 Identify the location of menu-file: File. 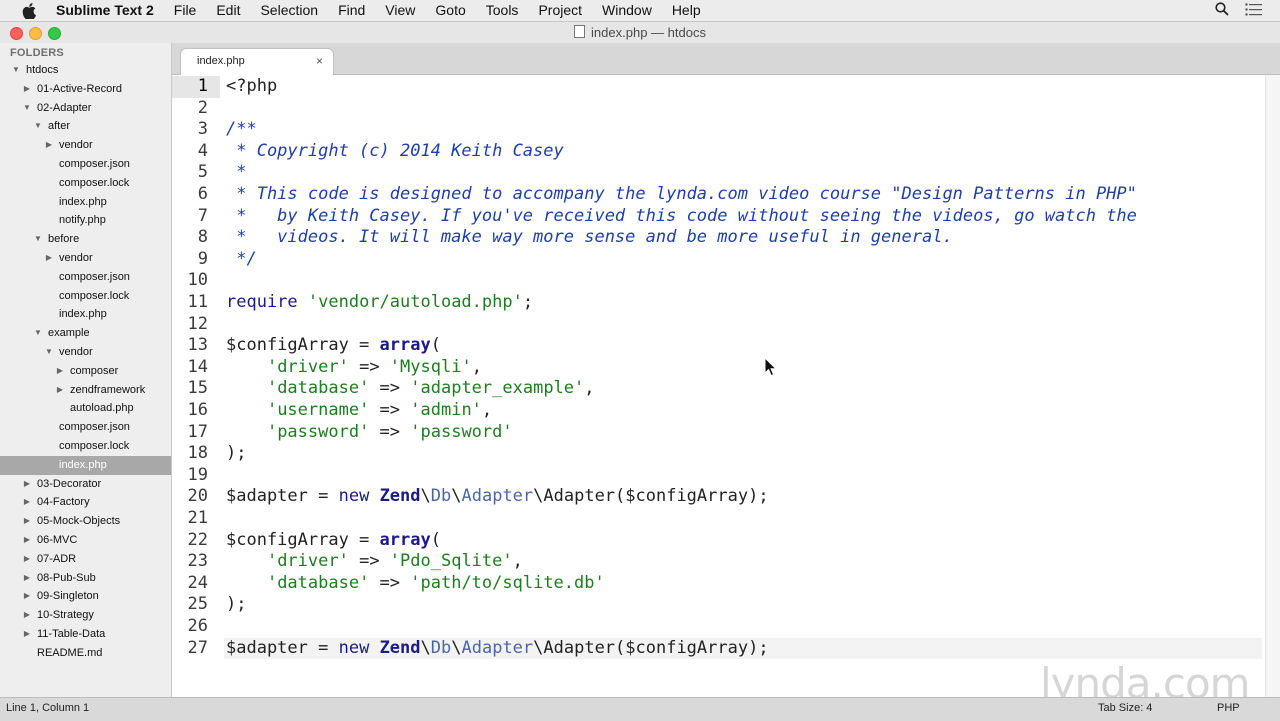
(185, 10).